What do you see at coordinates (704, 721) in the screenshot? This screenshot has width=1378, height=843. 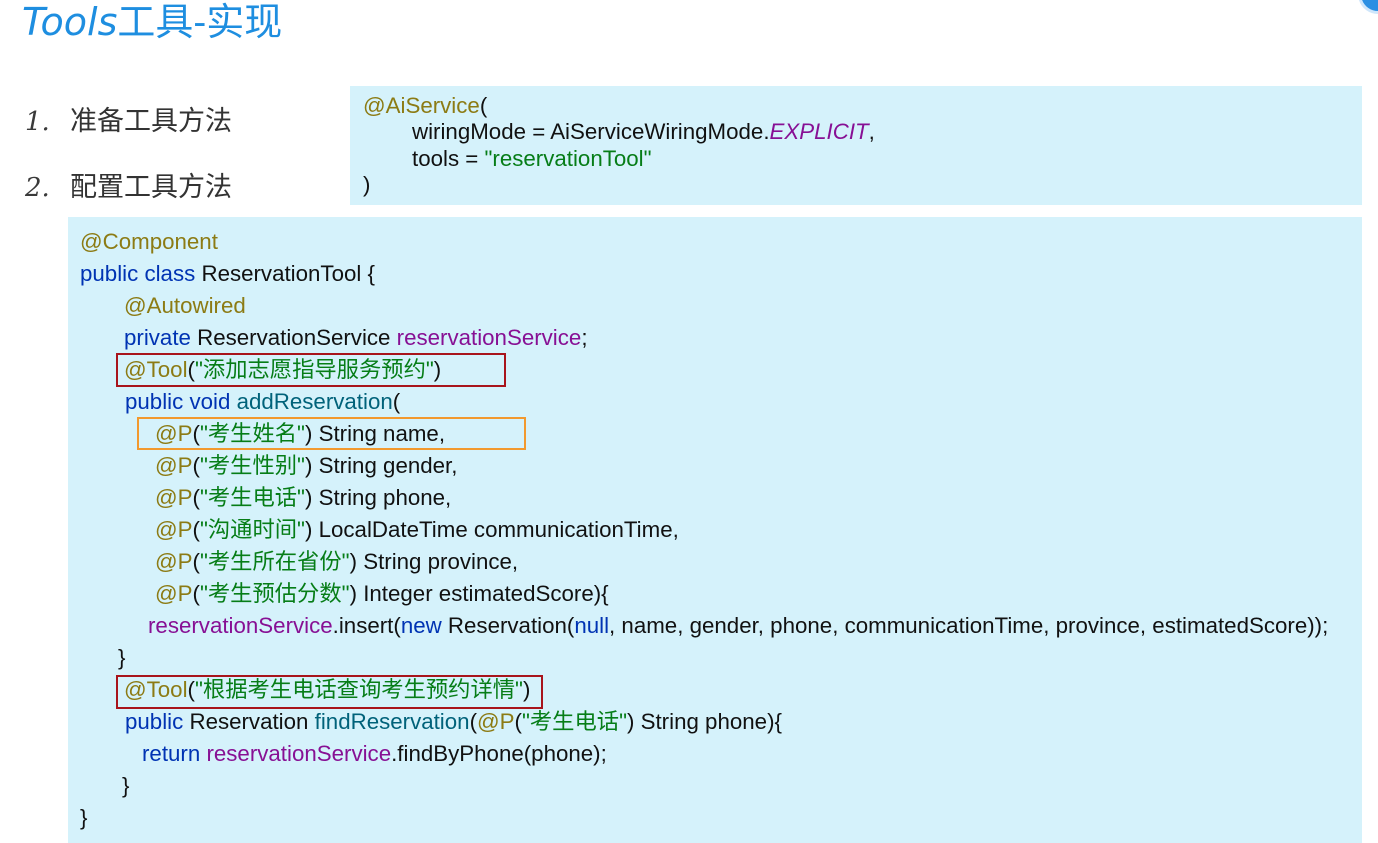 I see `code-token: ) String phone){` at bounding box center [704, 721].